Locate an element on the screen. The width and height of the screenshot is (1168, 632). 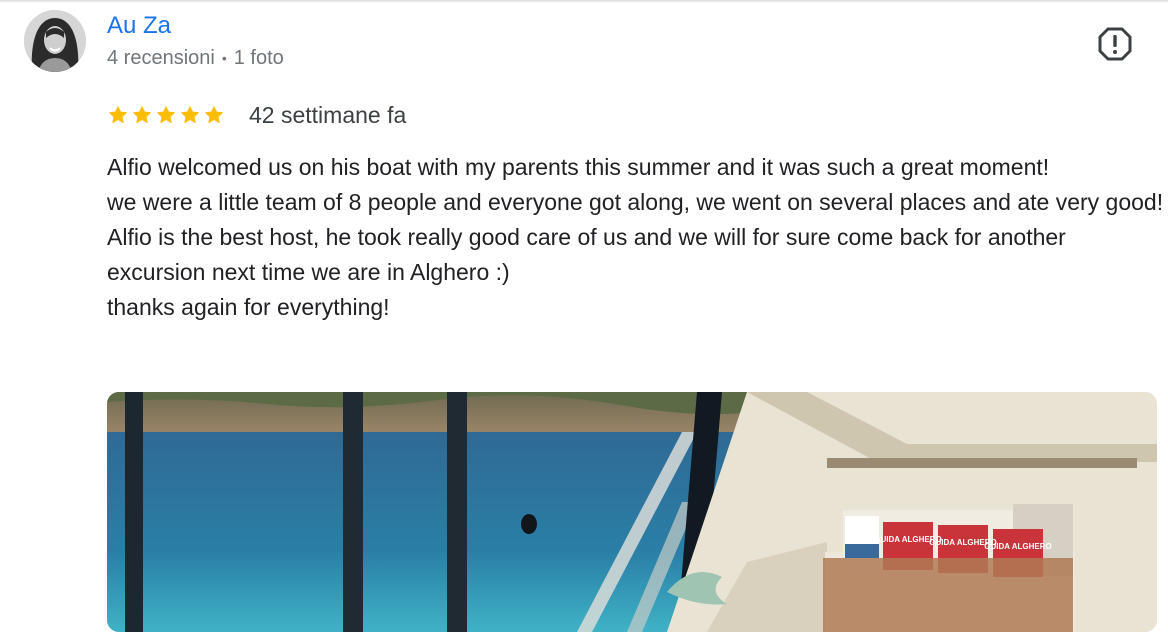
report-button is located at coordinates (1115, 44).